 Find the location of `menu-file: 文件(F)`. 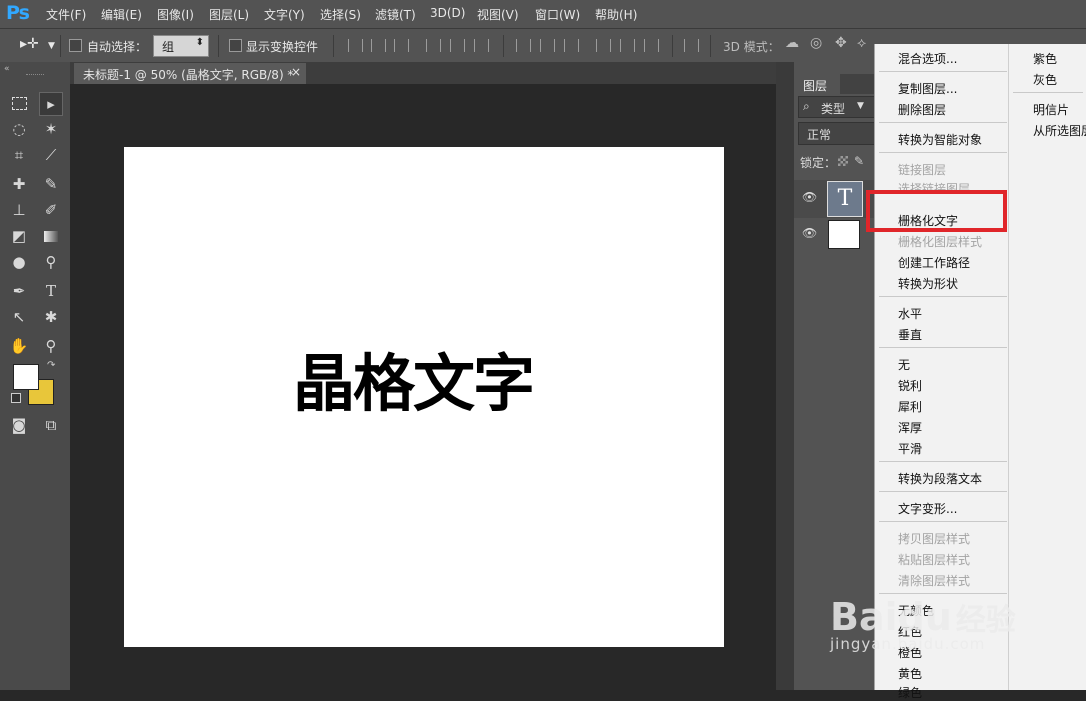

menu-file: 文件(F) is located at coordinates (66, 14).